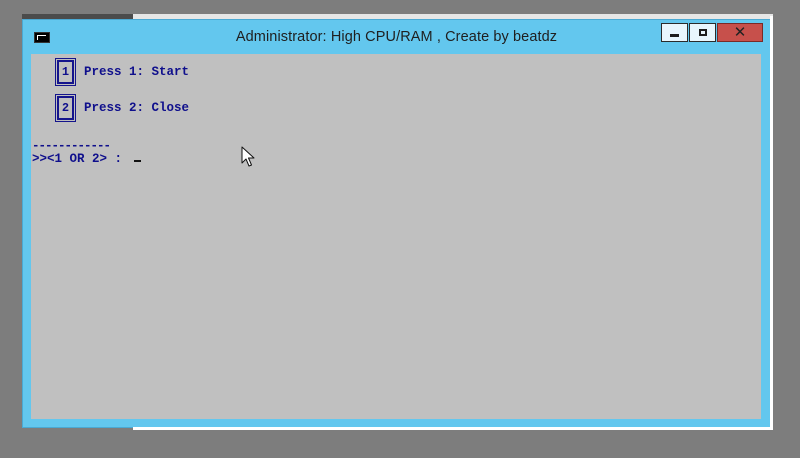 The image size is (800, 458). What do you see at coordinates (137, 161) in the screenshot?
I see `text-caret` at bounding box center [137, 161].